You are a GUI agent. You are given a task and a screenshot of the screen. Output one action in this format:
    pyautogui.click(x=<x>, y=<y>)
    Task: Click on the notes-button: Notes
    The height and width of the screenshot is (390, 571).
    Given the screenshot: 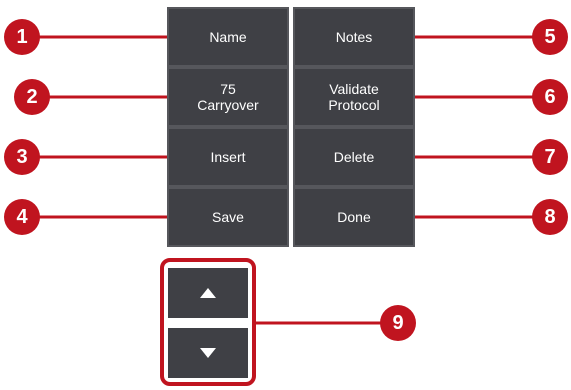 What is the action you would take?
    pyautogui.click(x=354, y=37)
    